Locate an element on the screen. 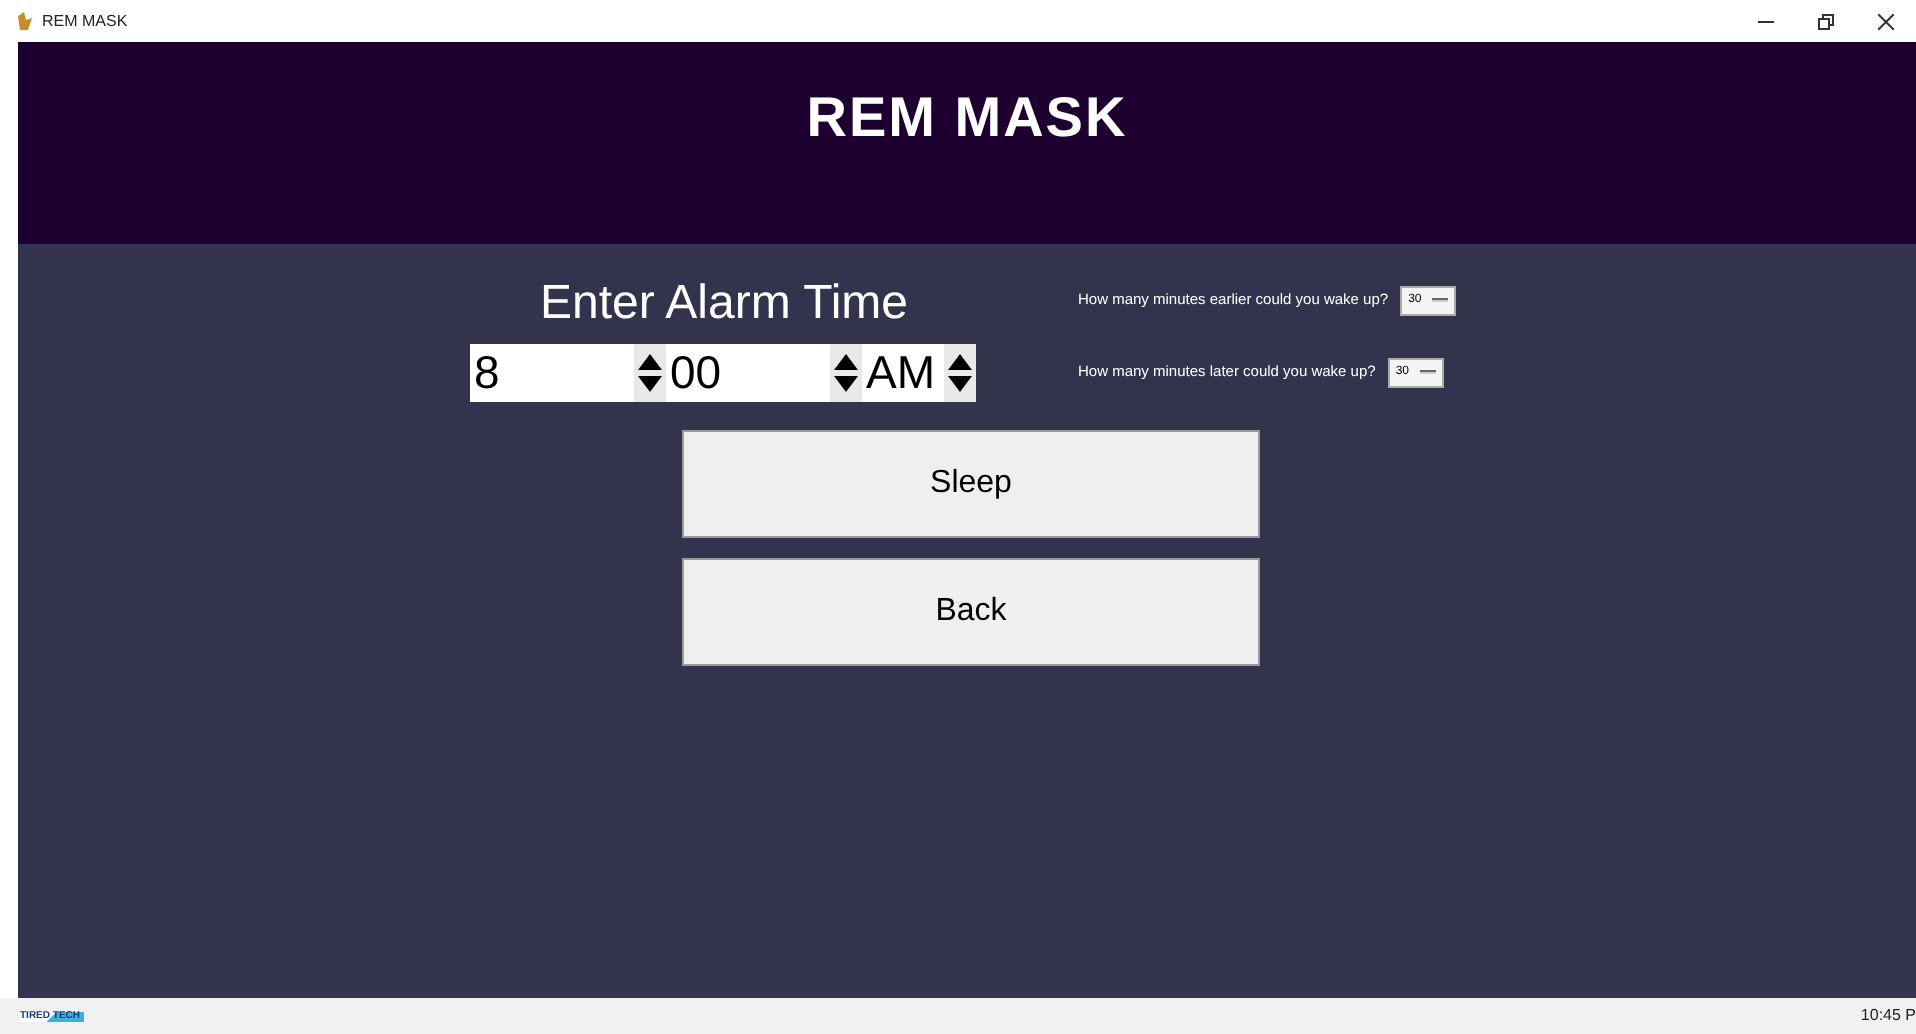 This screenshot has width=1916, height=1034. alarm-heading: Enter Alarm Time is located at coordinates (724, 304).